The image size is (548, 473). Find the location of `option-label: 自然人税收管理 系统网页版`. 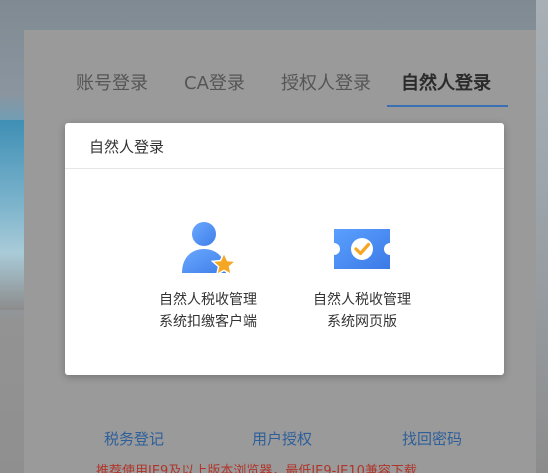

option-label: 自然人税收管理 系统网页版 is located at coordinates (362, 311).